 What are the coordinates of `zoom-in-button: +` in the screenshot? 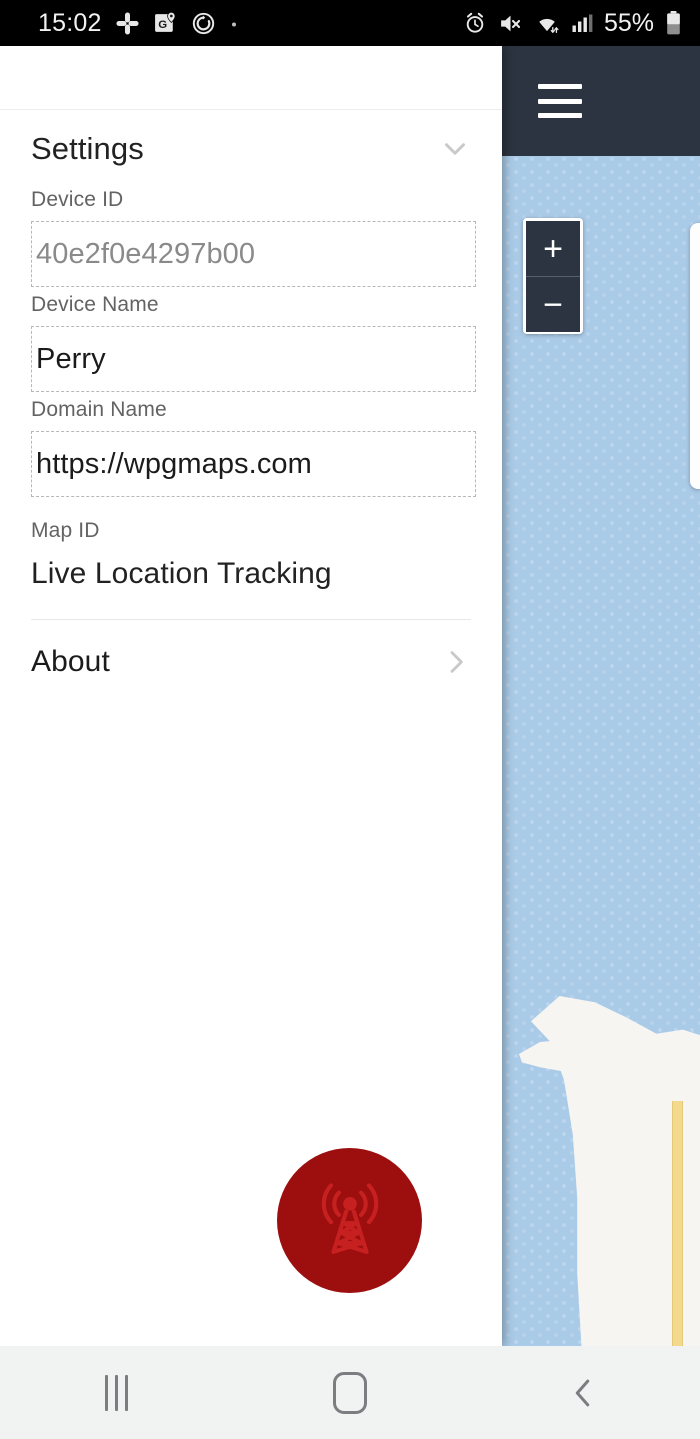 It's located at (553, 249).